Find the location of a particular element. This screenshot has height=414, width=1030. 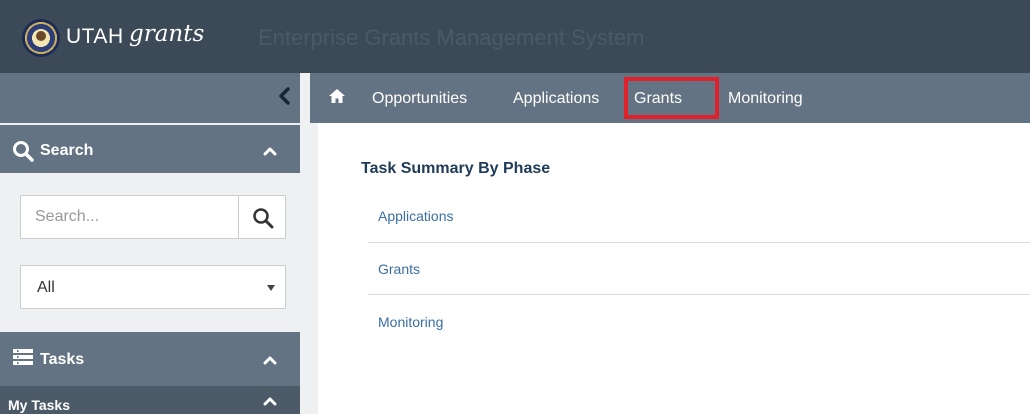

nav-monitoring: Monitoring is located at coordinates (765, 99).